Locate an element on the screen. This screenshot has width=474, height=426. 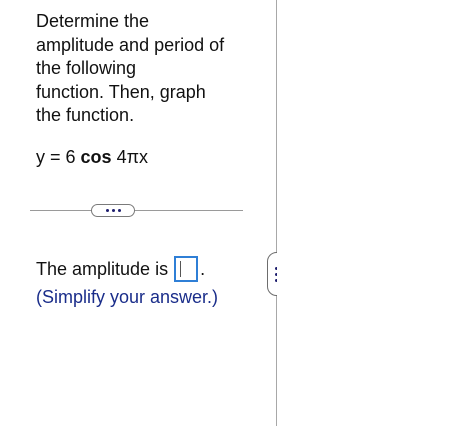
function-equation: y = 6 cos 4πx is located at coordinates (92, 157).